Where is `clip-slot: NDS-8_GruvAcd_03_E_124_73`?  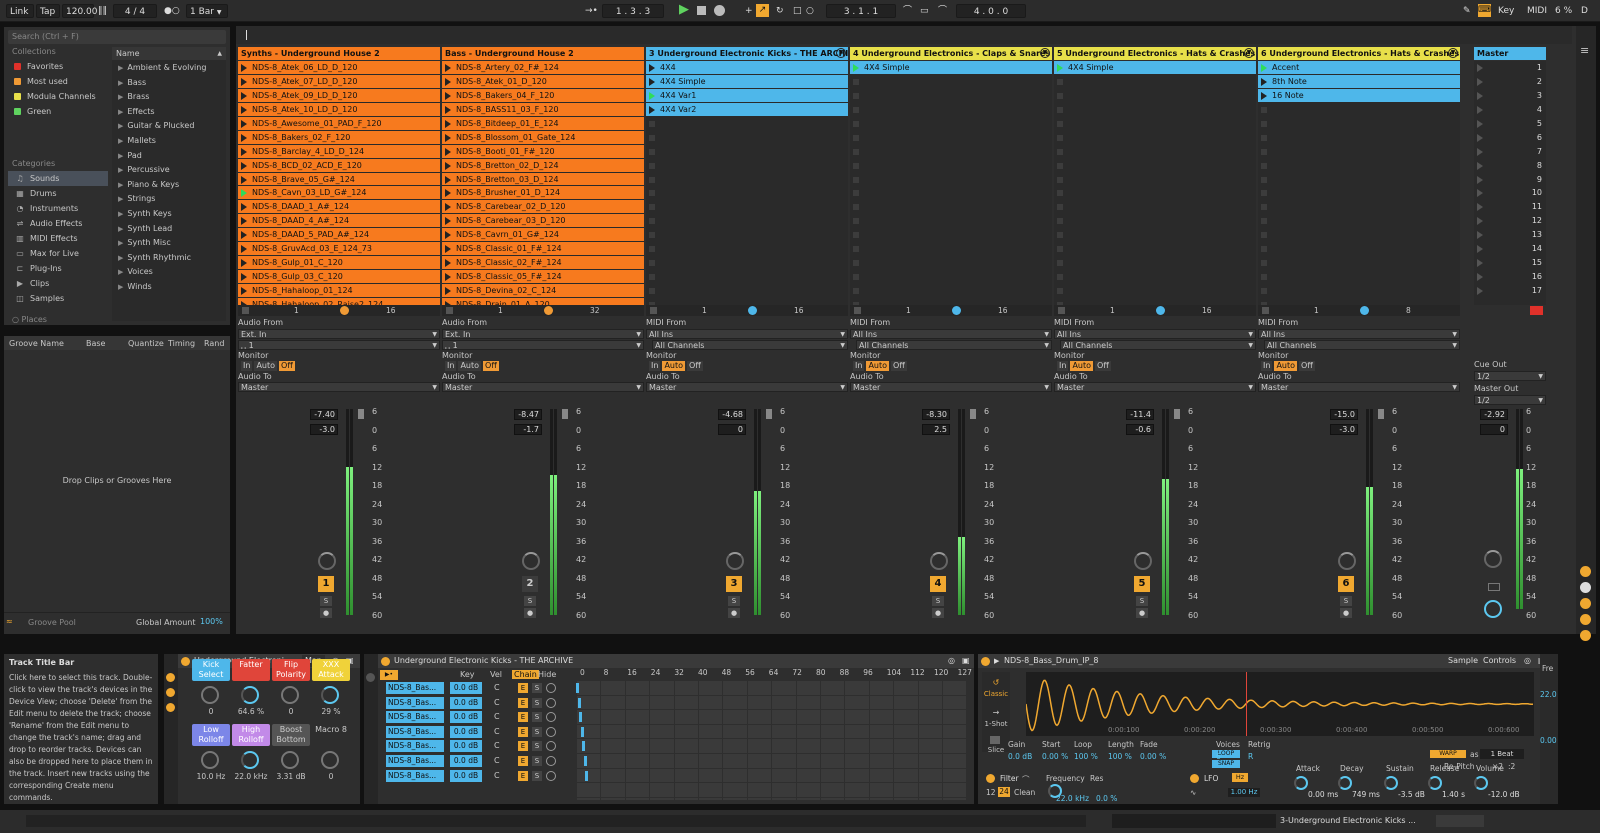
clip-slot: NDS-8_GruvAcd_03_E_124_73 is located at coordinates (339, 249).